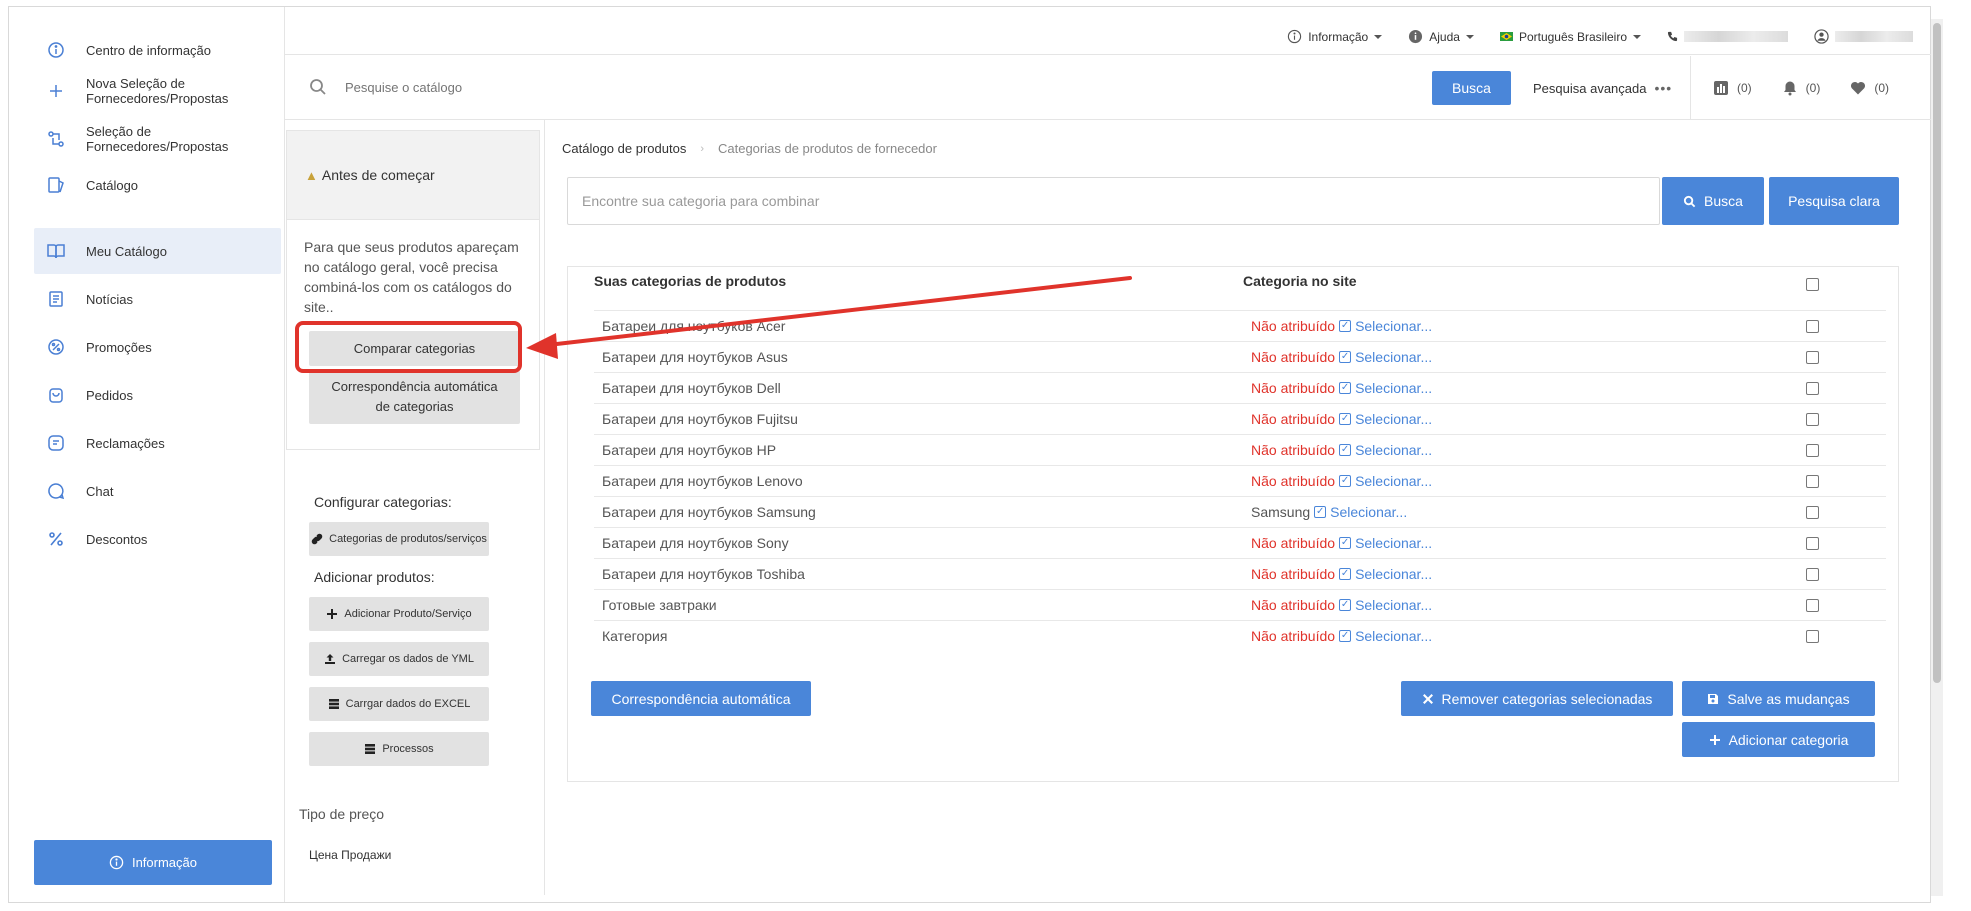 The height and width of the screenshot is (911, 1971). I want to click on sidebar-item-label: Centro de informação, so click(149, 50).